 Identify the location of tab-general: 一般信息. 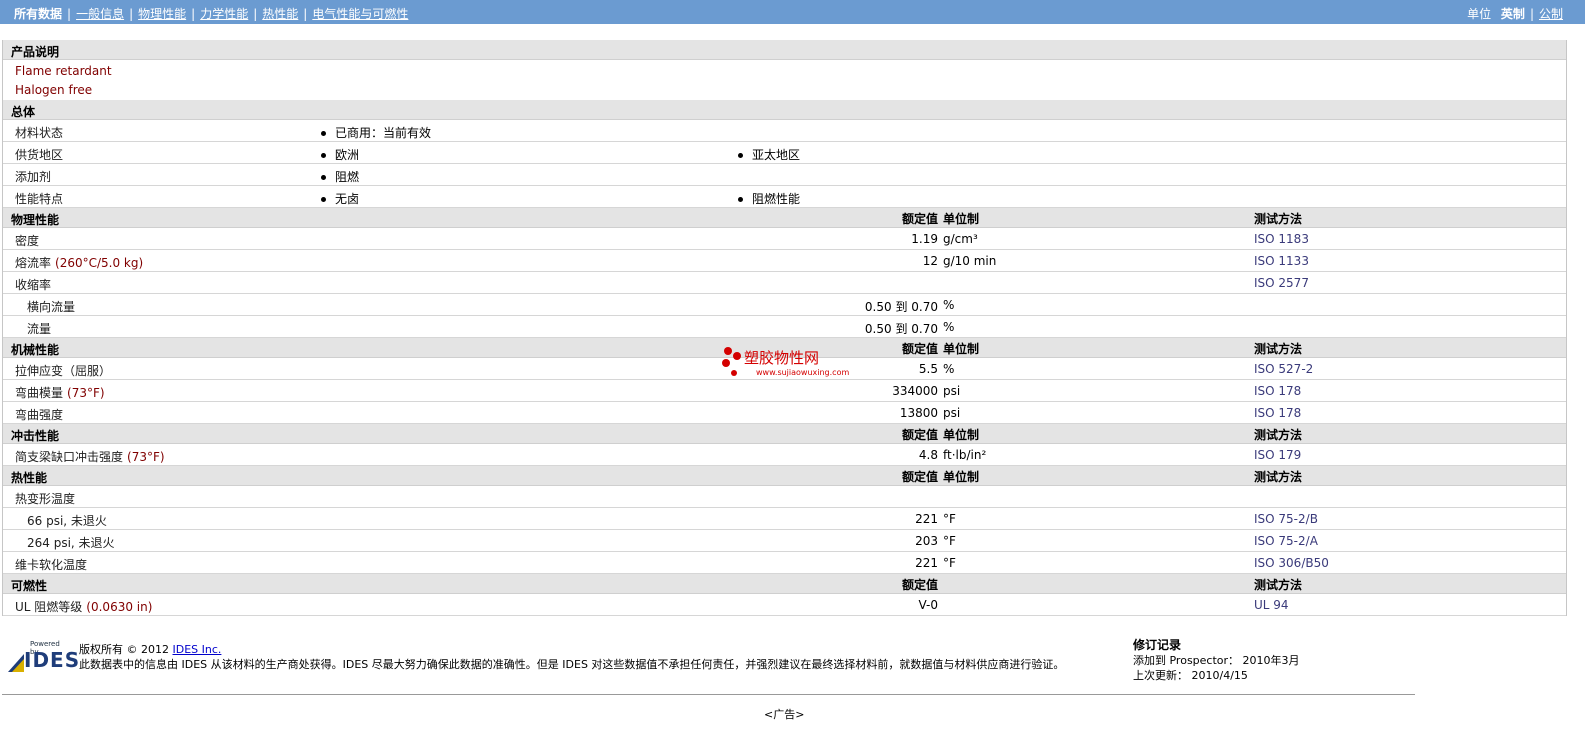
(100, 14).